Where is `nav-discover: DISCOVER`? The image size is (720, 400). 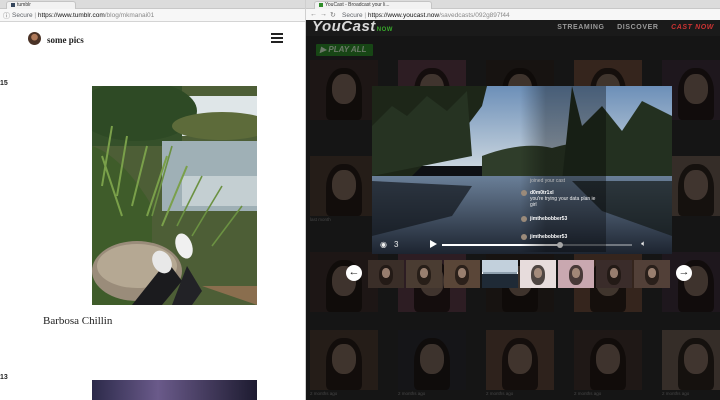 nav-discover: DISCOVER is located at coordinates (637, 27).